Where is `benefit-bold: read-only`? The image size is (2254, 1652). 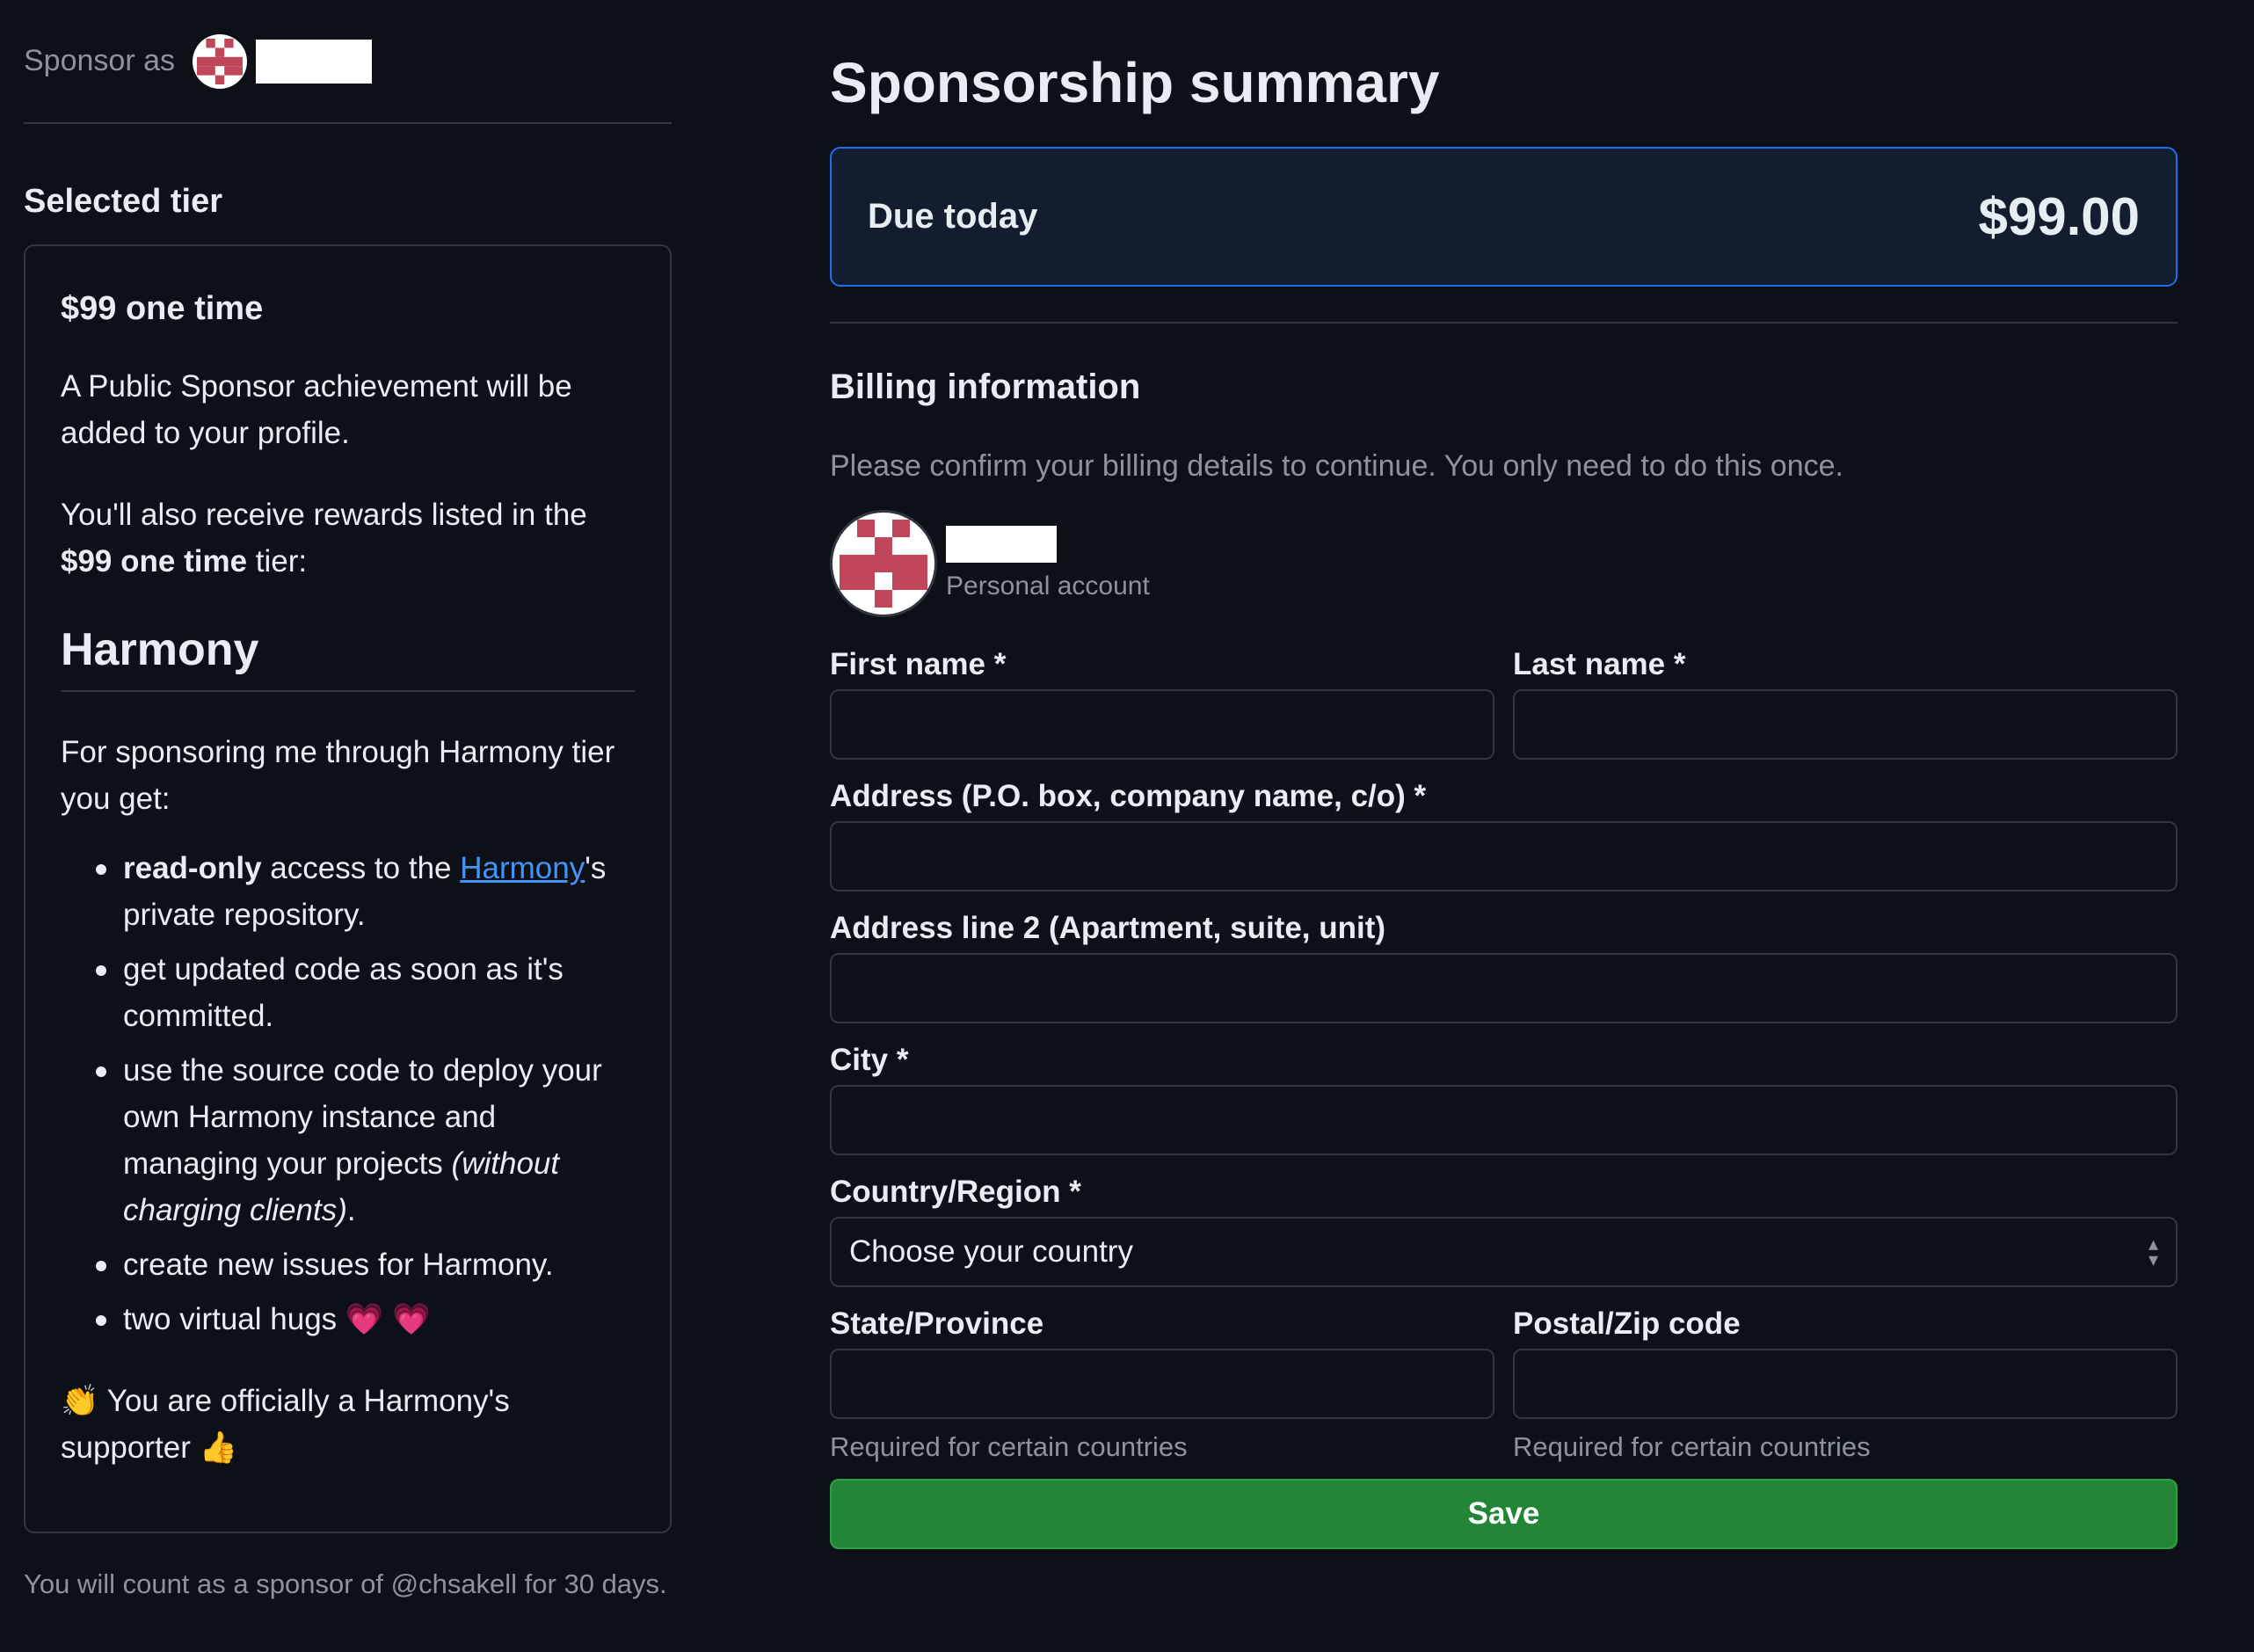
benefit-bold: read-only is located at coordinates (193, 868).